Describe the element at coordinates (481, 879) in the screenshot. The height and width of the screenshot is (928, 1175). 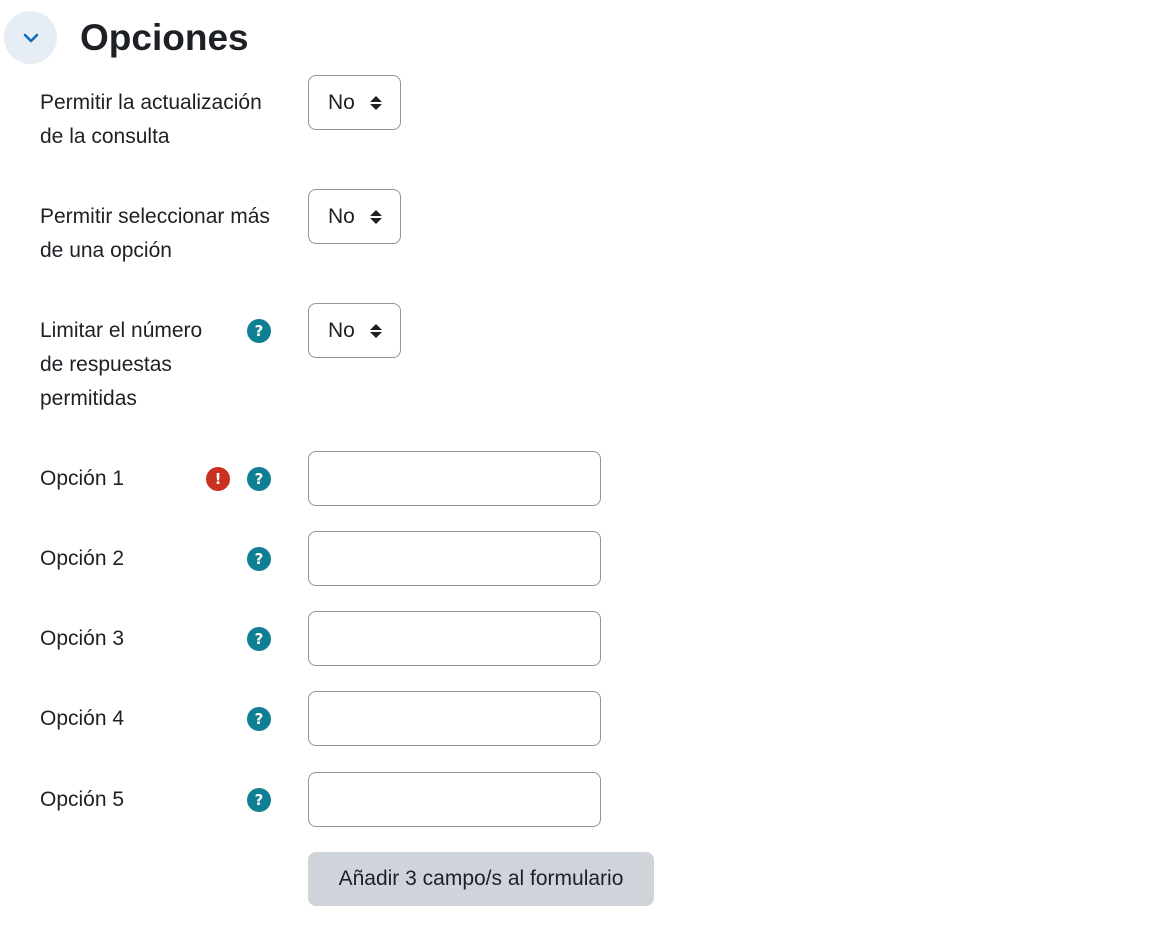
I see `add-fields-button: Añadir 3 campo/s al formulario` at that location.